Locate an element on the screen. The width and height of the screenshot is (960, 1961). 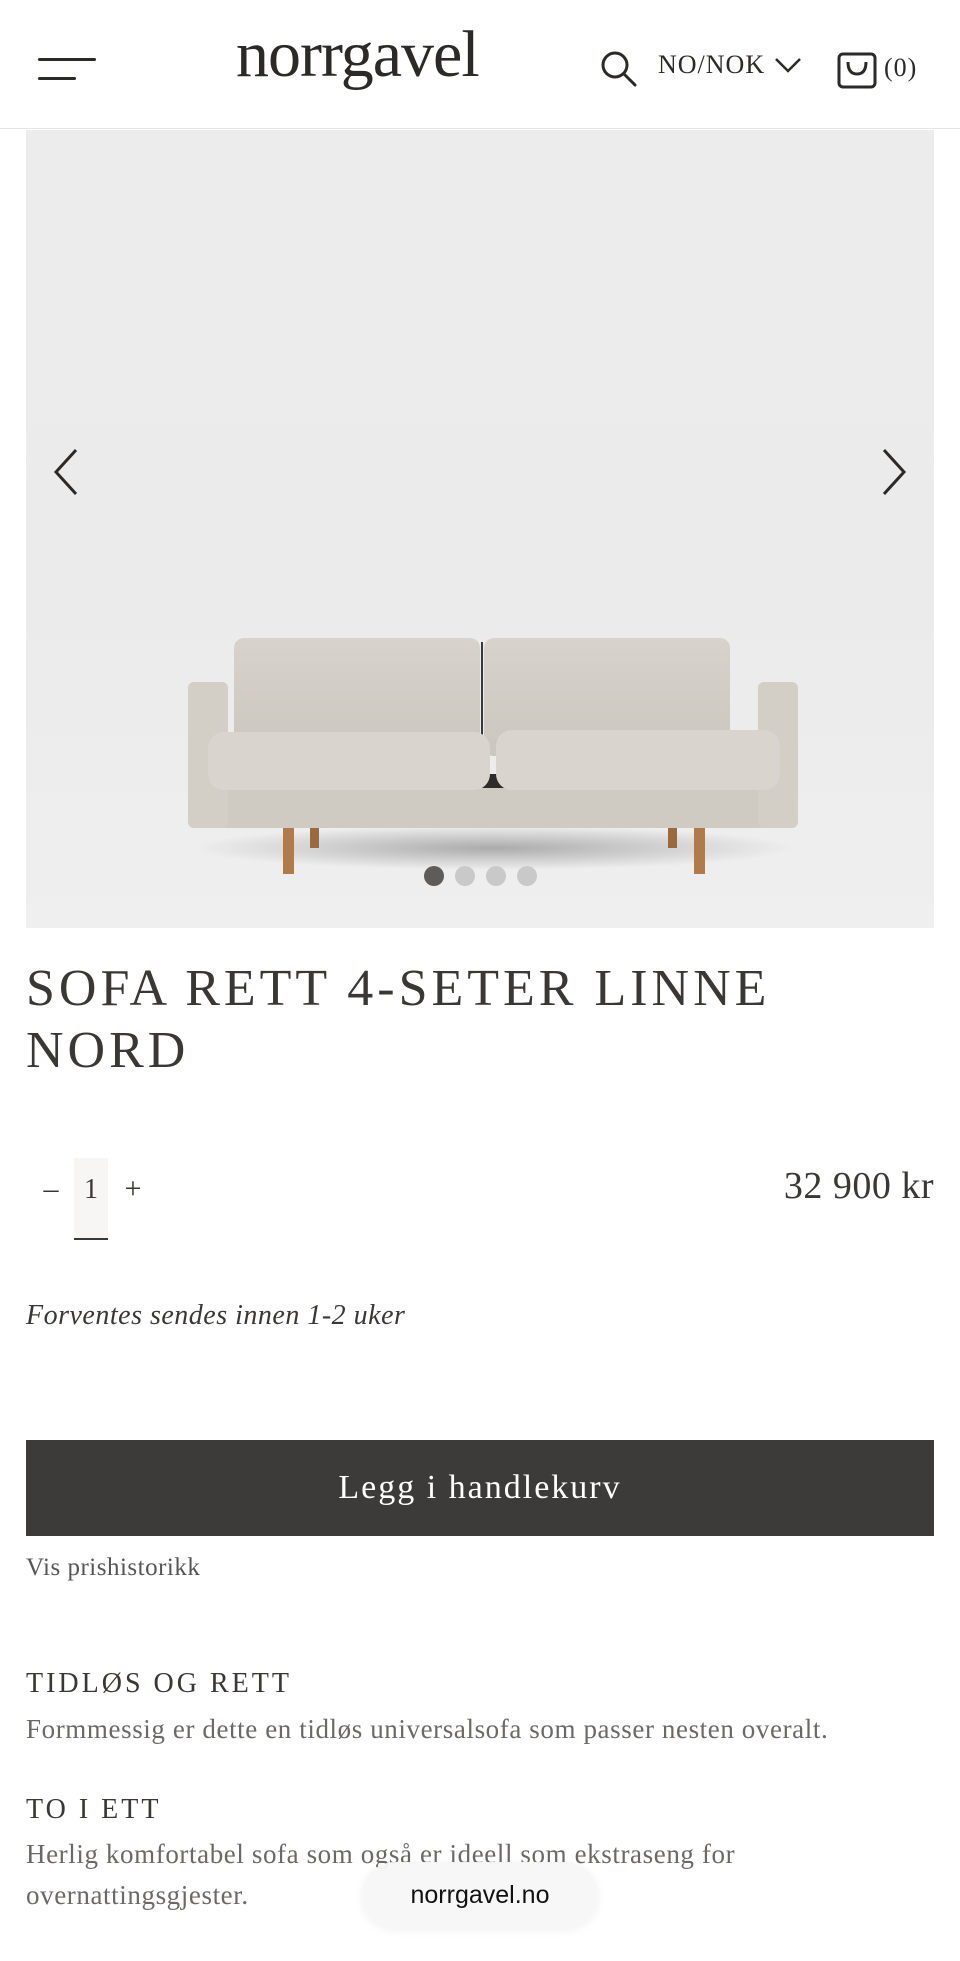
shopping-bag-icon is located at coordinates (857, 70).